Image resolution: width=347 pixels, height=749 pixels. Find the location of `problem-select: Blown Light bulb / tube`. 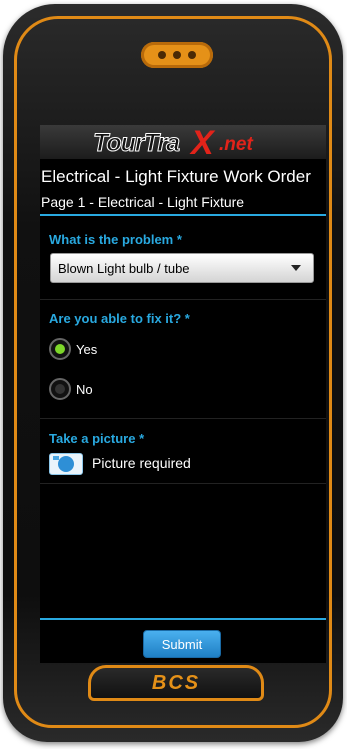

problem-select: Blown Light bulb / tube is located at coordinates (182, 268).